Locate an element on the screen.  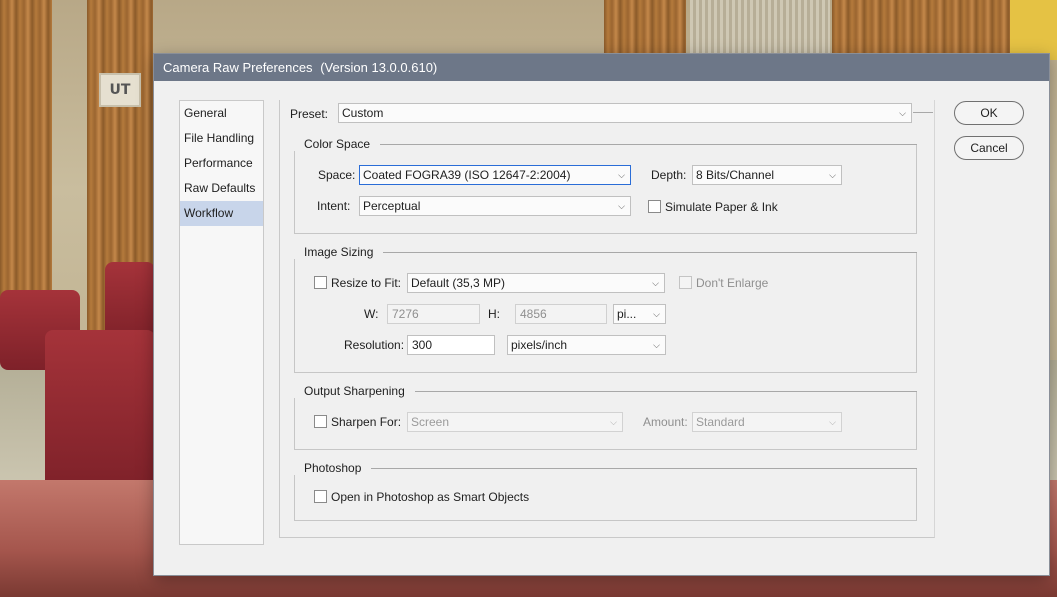
resolution-label: Resolution: is located at coordinates (374, 345).